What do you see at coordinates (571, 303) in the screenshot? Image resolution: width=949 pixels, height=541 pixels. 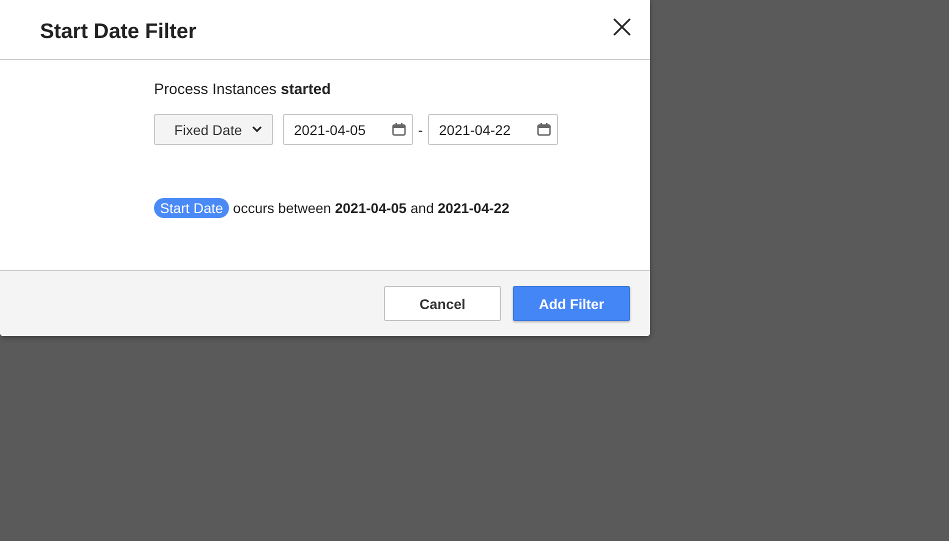 I see `add-filter-button: Add Filter` at bounding box center [571, 303].